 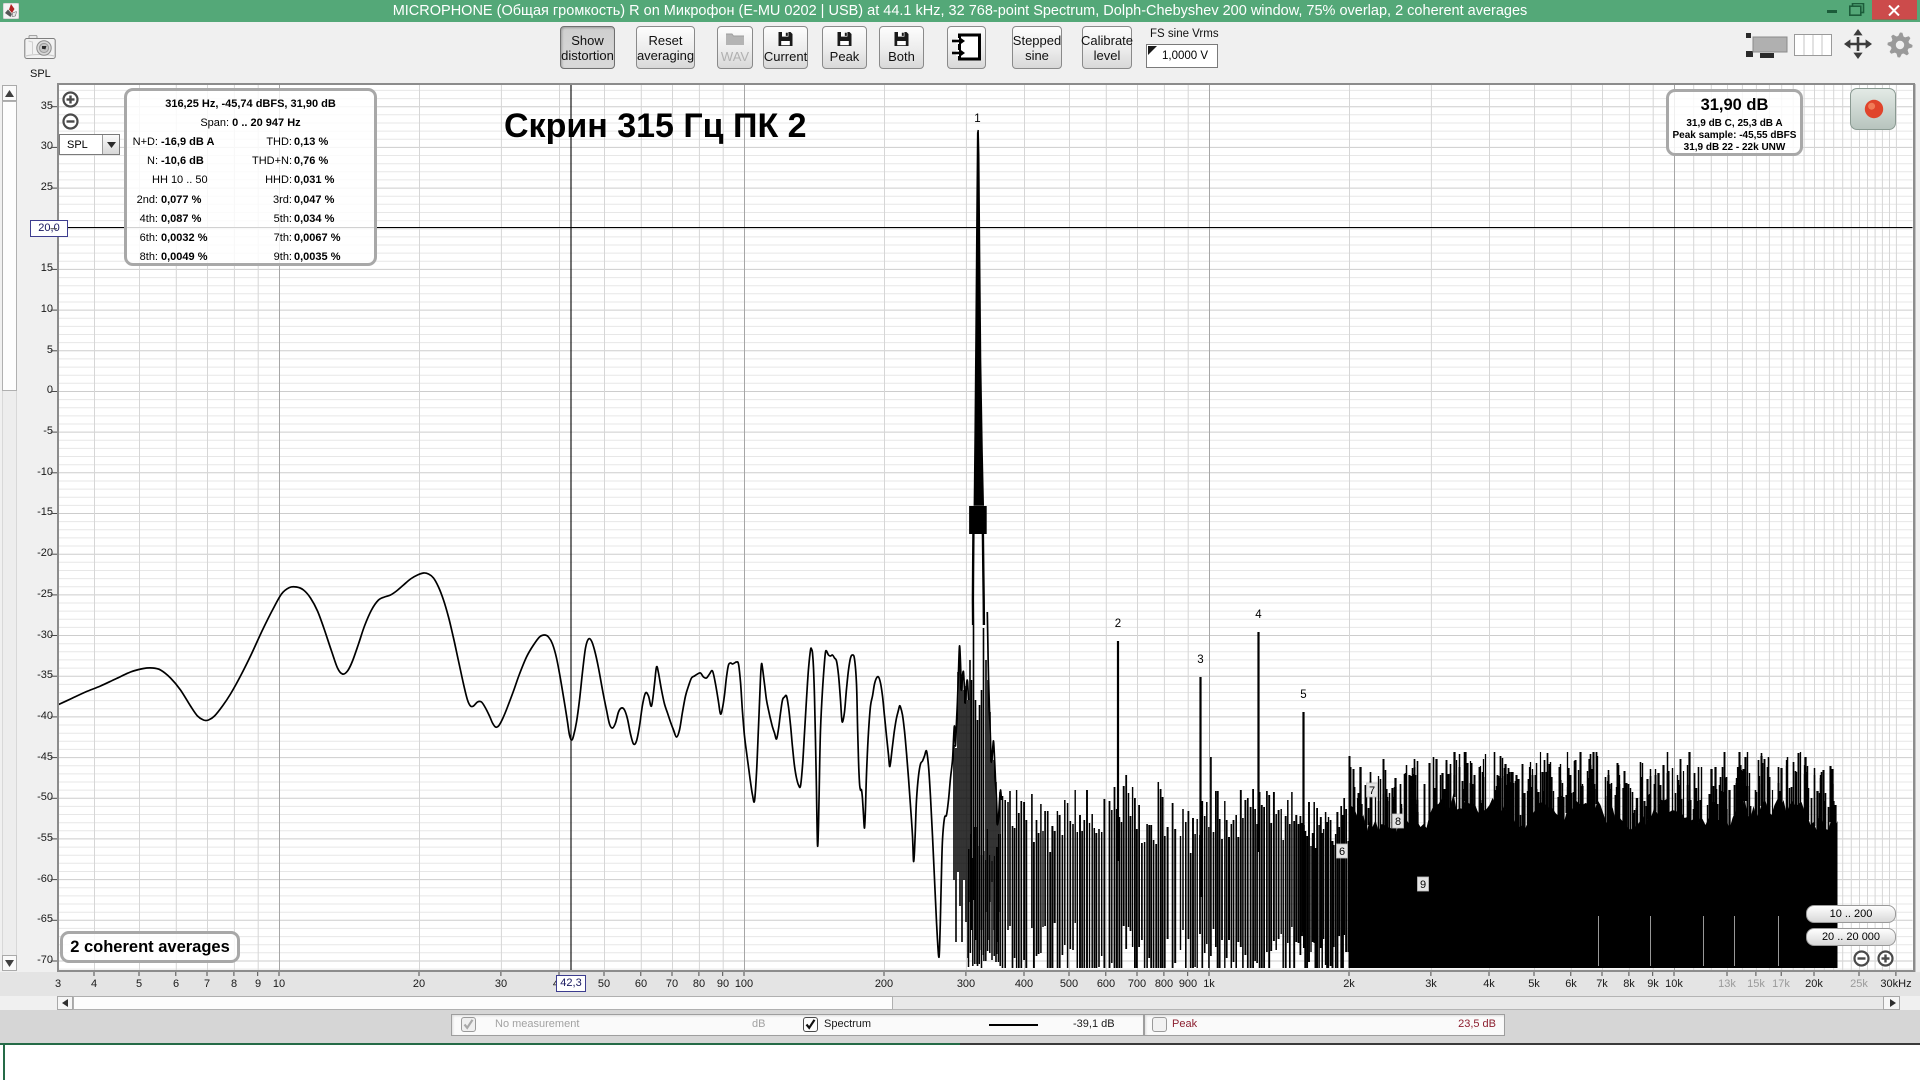 What do you see at coordinates (1397, 822) in the screenshot?
I see `svg-text: 8` at bounding box center [1397, 822].